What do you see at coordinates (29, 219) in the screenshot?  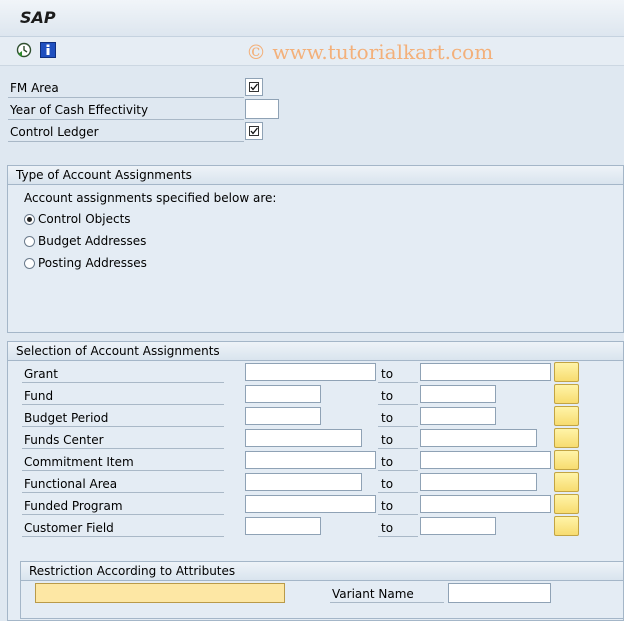 I see `control-objects-radio` at bounding box center [29, 219].